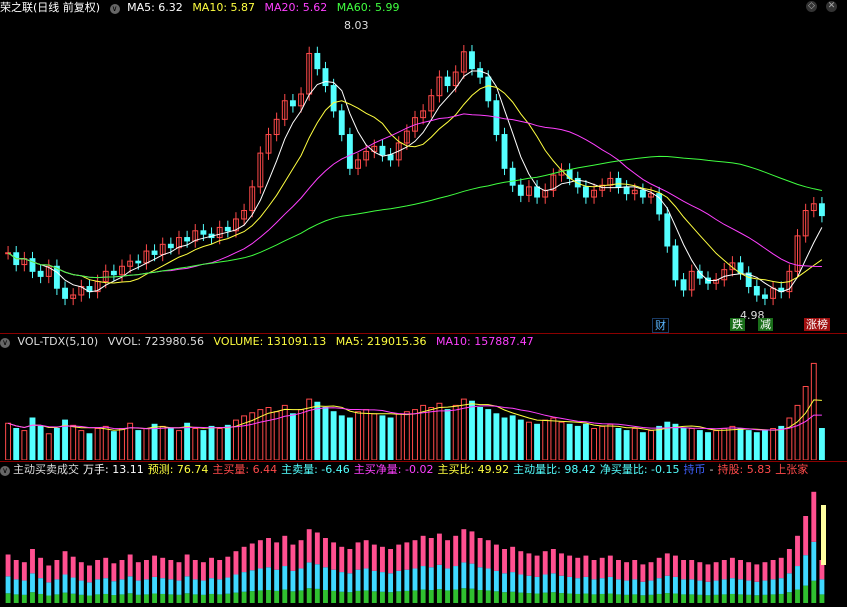  Describe the element at coordinates (737, 324) in the screenshot. I see `event-tag-die: 跌` at that location.